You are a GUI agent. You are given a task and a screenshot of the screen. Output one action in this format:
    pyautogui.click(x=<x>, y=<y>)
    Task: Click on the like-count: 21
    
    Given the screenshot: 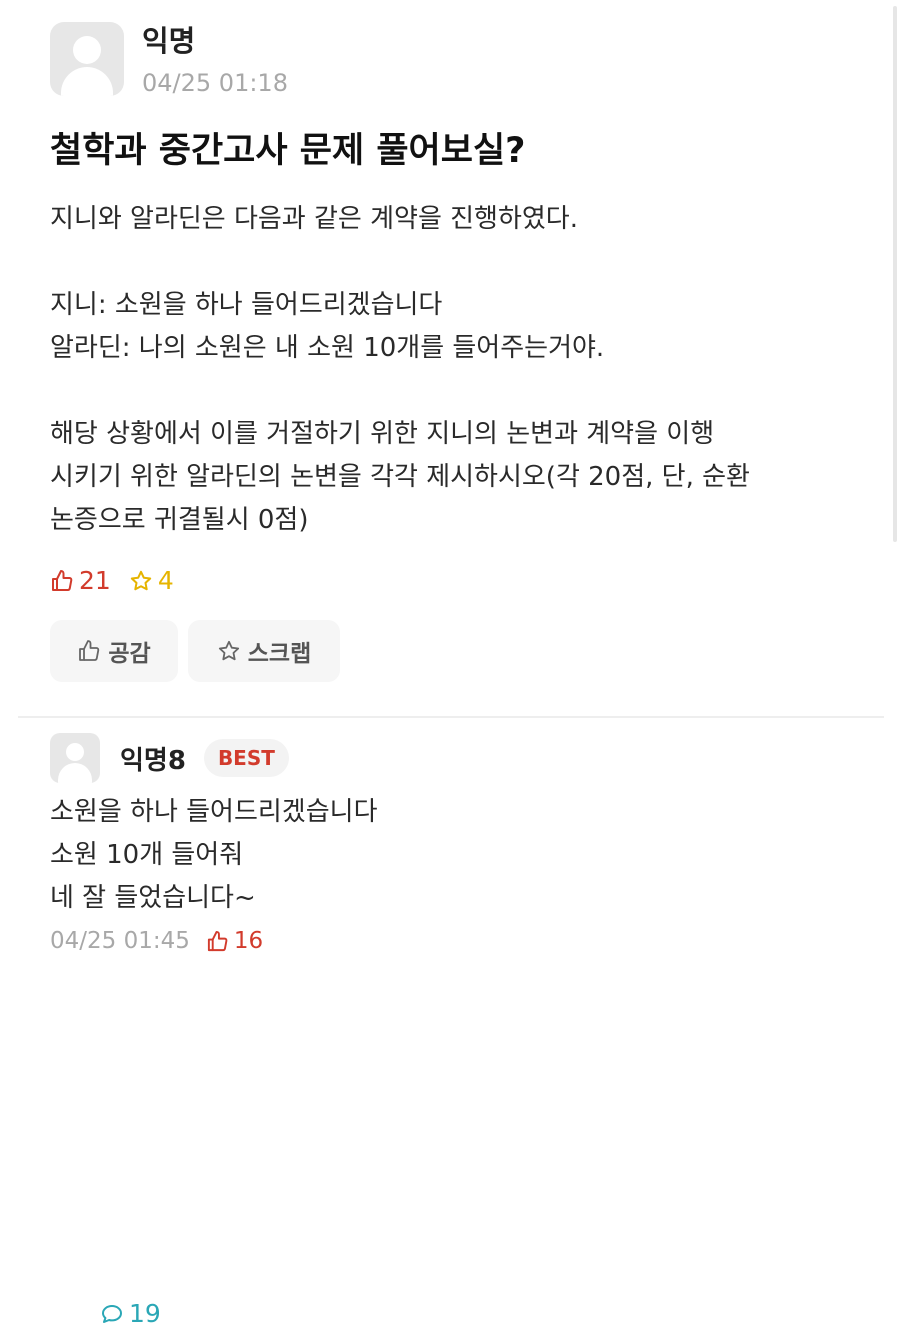 What is the action you would take?
    pyautogui.click(x=80, y=580)
    